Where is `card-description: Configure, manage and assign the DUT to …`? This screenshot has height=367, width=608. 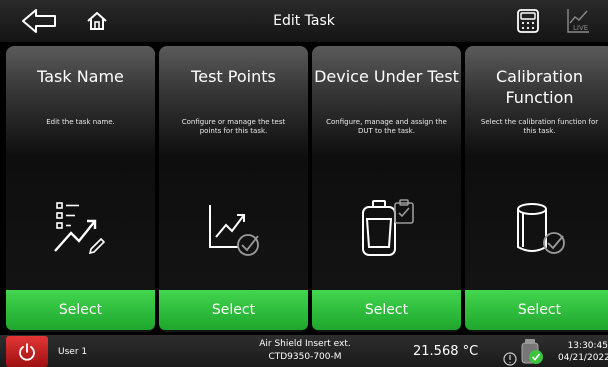 card-description: Configure, manage and assign the DUT to … is located at coordinates (386, 126).